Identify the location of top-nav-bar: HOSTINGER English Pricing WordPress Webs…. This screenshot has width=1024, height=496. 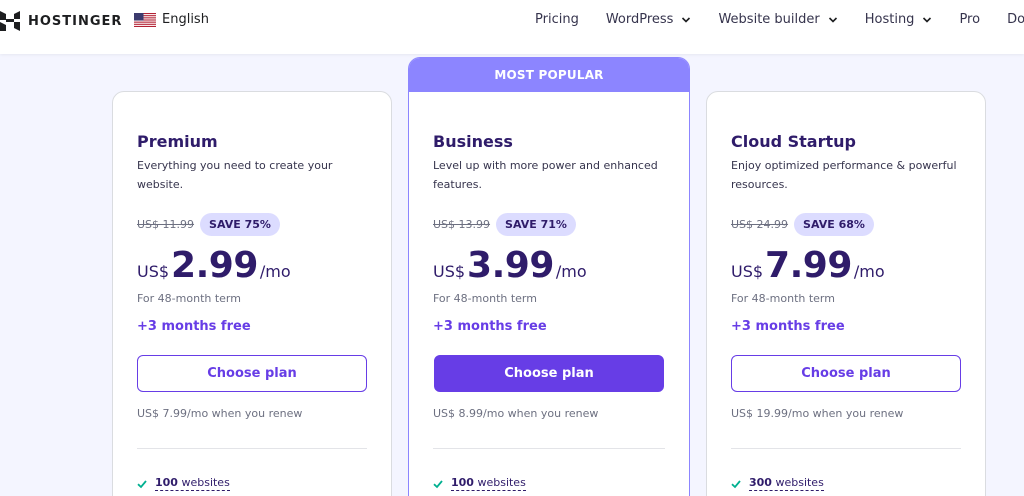
(512, 27).